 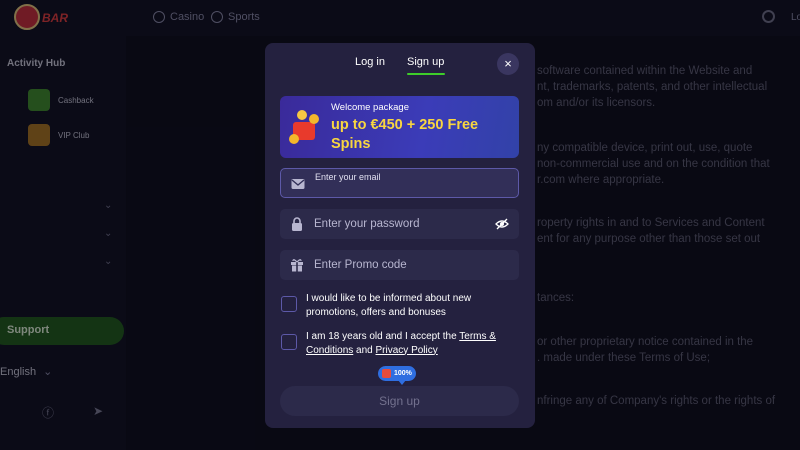 I want to click on terms-and: and, so click(x=364, y=350).